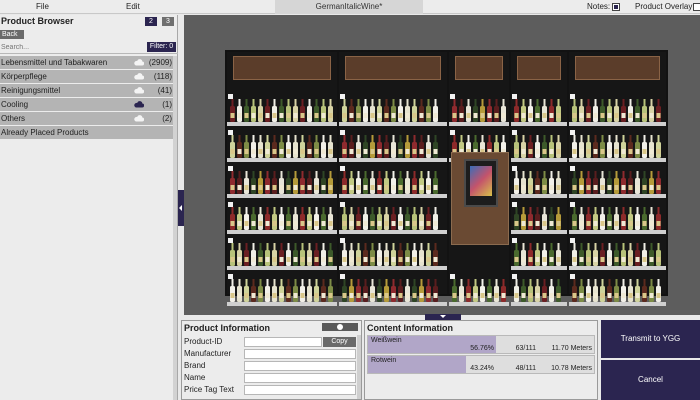 The width and height of the screenshot is (700, 400). I want to click on category-row: Reinigungsmittel (41), so click(88, 90).